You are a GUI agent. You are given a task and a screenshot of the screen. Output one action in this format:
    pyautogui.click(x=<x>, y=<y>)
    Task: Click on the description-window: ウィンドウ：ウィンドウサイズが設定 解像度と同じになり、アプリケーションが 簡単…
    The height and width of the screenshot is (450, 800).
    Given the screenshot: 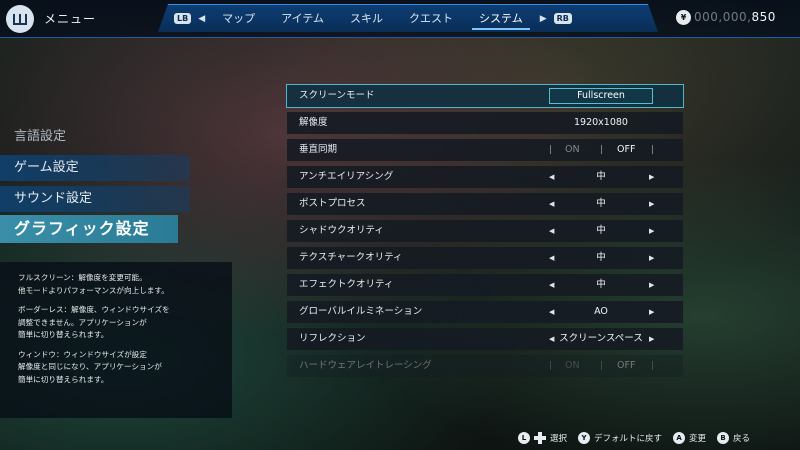 What is the action you would take?
    pyautogui.click(x=90, y=366)
    